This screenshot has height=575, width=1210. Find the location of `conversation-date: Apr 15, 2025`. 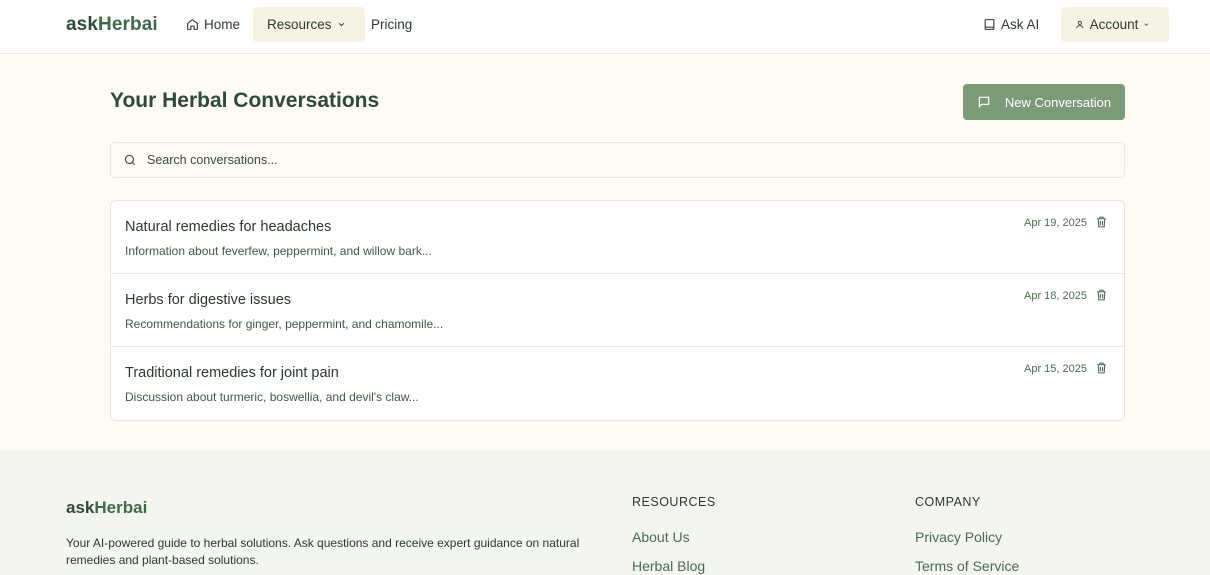

conversation-date: Apr 15, 2025 is located at coordinates (1055, 369).